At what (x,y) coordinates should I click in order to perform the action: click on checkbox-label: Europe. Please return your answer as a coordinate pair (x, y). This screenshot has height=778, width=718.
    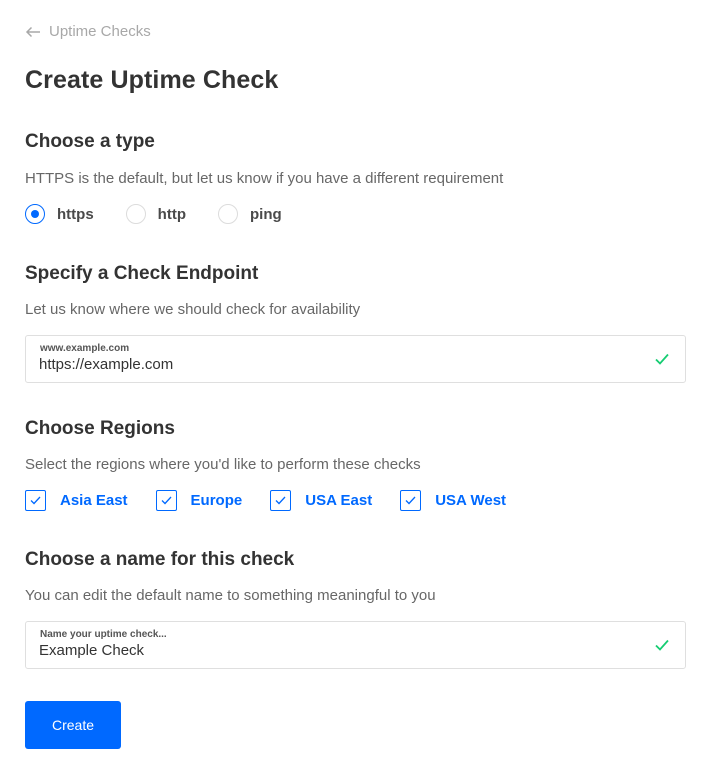
    Looking at the image, I should click on (216, 500).